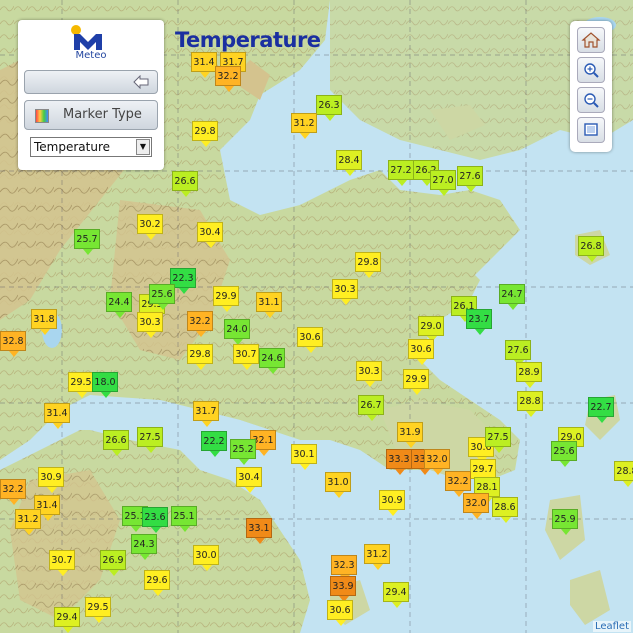 The width and height of the screenshot is (633, 633). What do you see at coordinates (206, 414) in the screenshot?
I see `station-marker: 31.7` at bounding box center [206, 414].